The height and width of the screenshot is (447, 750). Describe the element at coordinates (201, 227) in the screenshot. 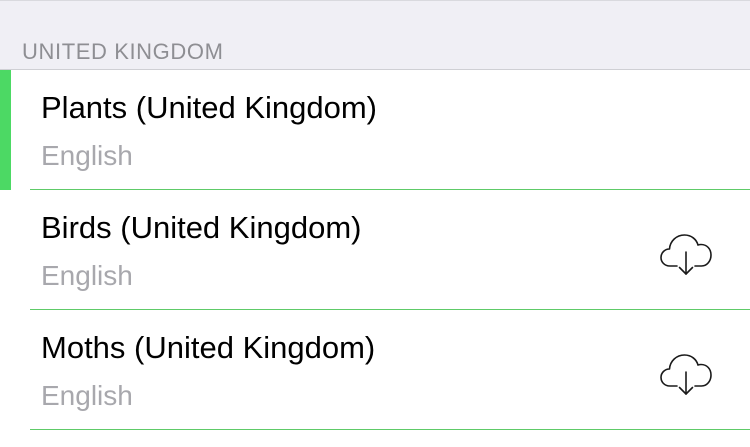

I see `list-item-title: Birds (United Kingdom)` at that location.